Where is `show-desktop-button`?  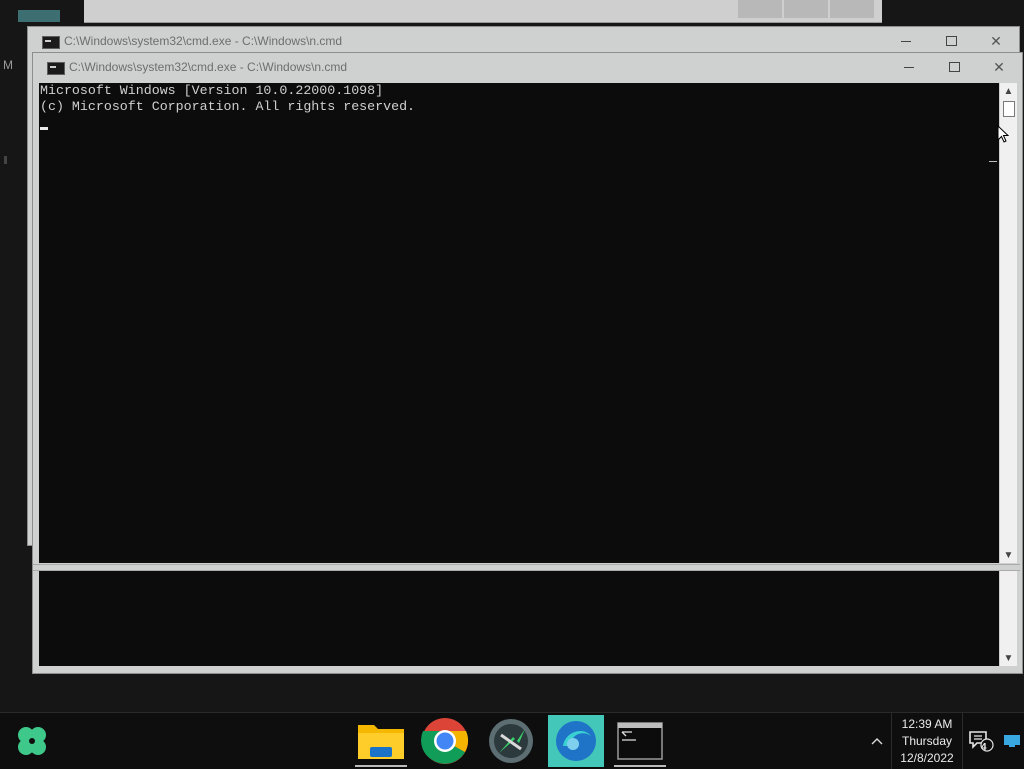 show-desktop-button is located at coordinates (1012, 741).